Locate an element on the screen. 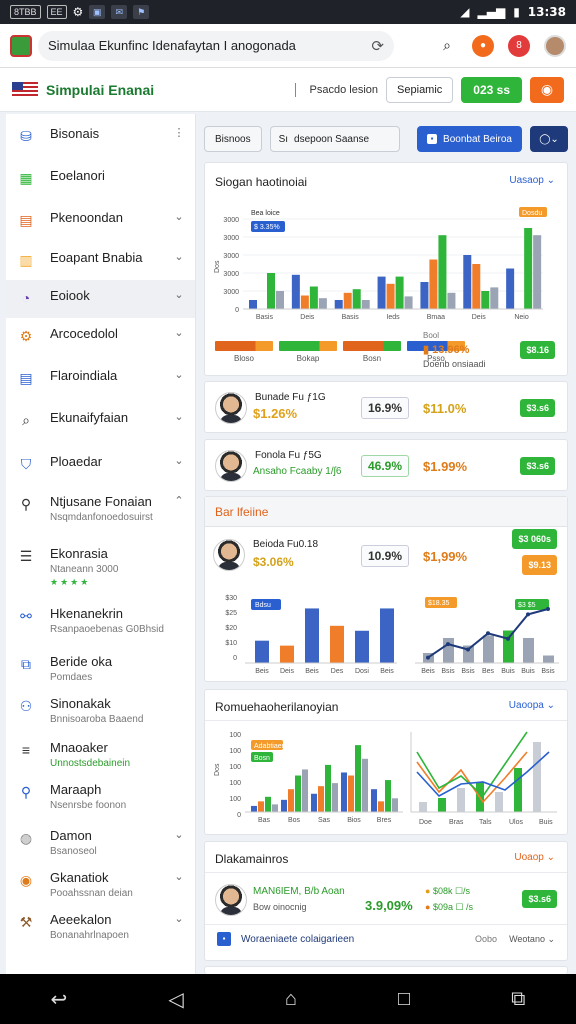 The image size is (576, 1024). header-outline-button: Sepiamic is located at coordinates (420, 89).